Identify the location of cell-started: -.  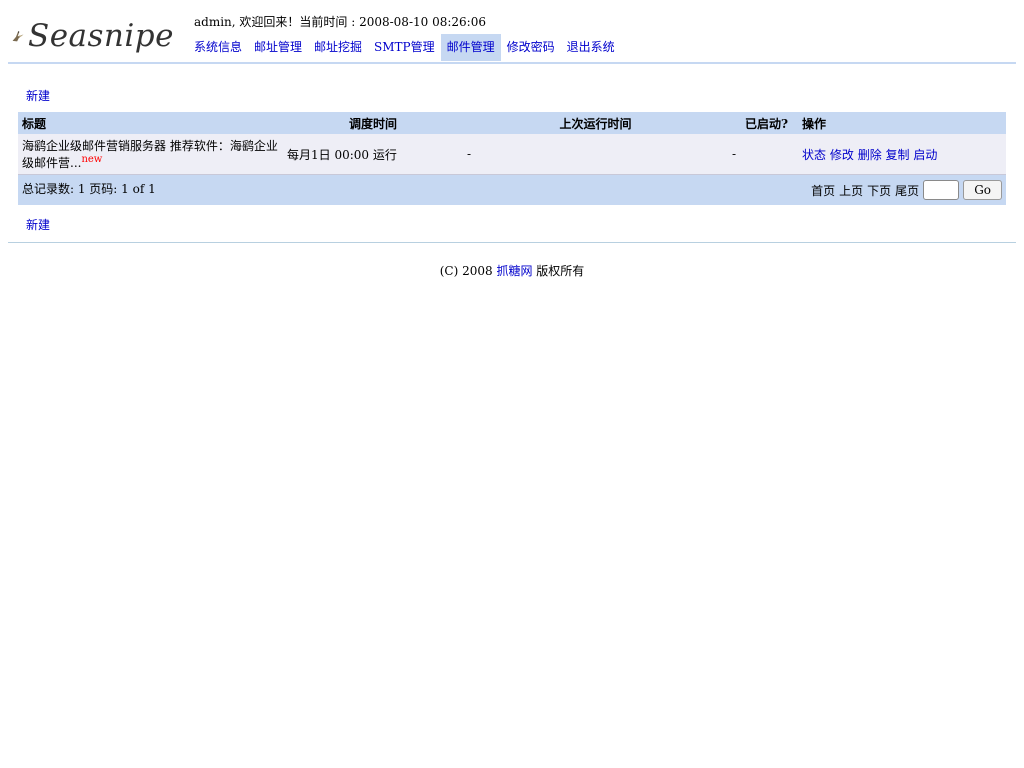
(763, 154).